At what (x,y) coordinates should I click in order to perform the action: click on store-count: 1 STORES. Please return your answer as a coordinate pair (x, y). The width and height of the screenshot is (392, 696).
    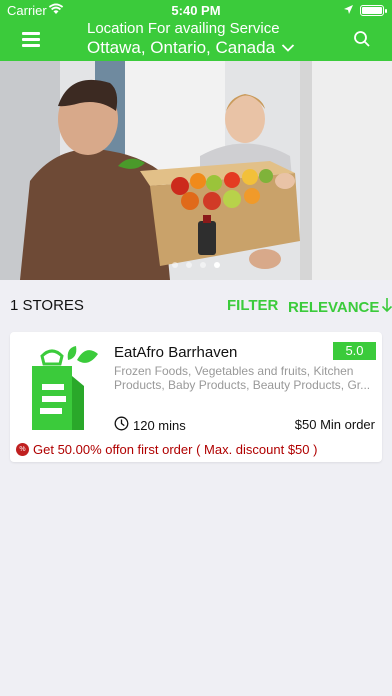
    Looking at the image, I should click on (47, 305).